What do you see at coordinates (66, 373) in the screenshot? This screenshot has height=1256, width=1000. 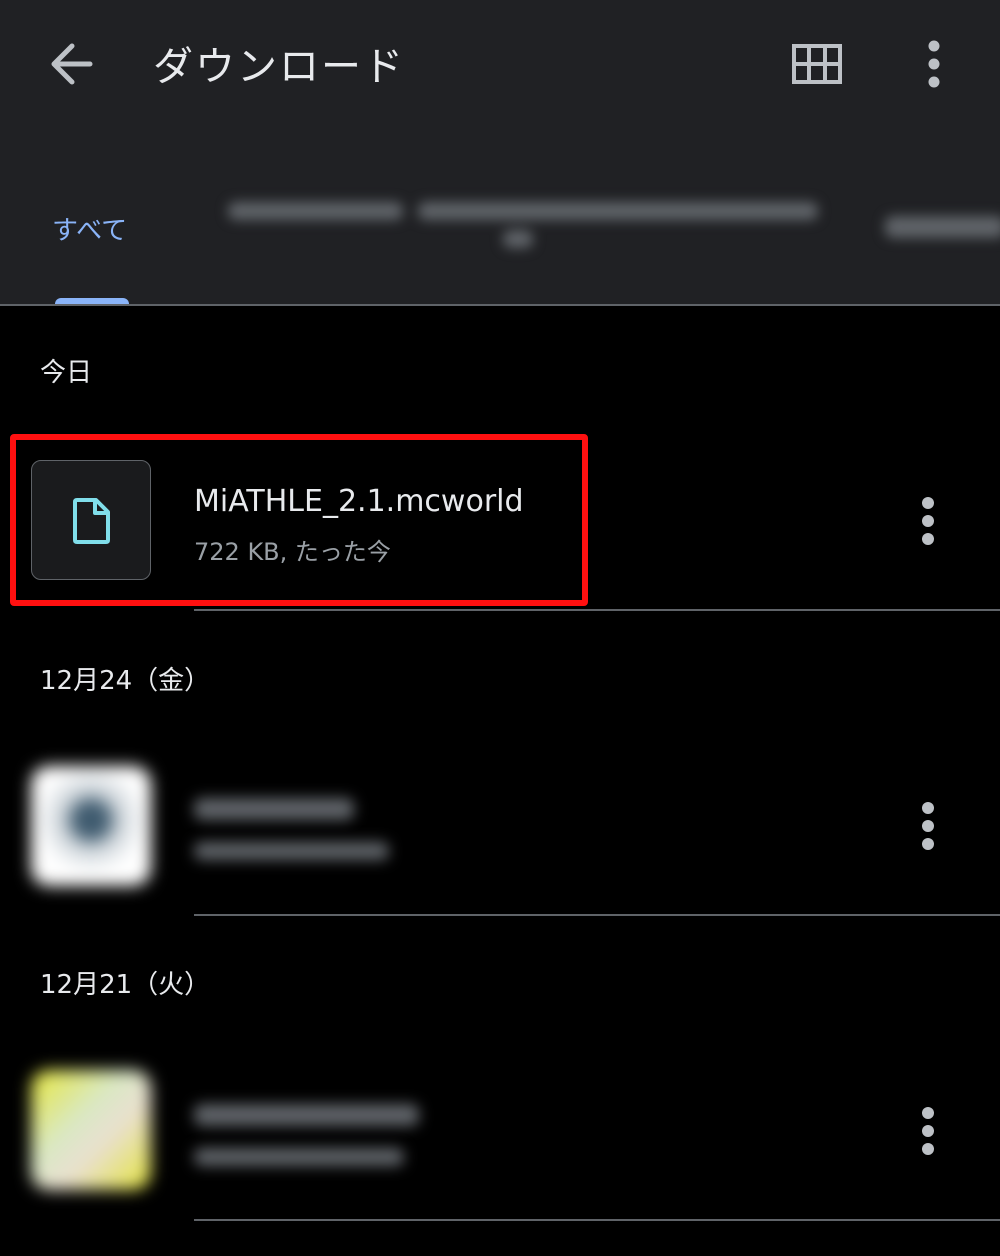 I see `section-label-today: 今日` at bounding box center [66, 373].